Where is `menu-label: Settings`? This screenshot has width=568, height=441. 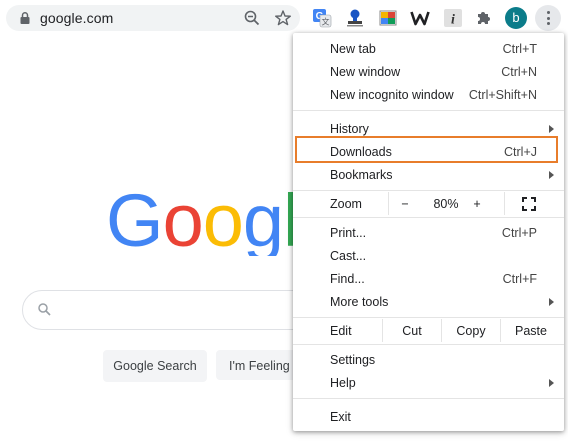 menu-label: Settings is located at coordinates (353, 360).